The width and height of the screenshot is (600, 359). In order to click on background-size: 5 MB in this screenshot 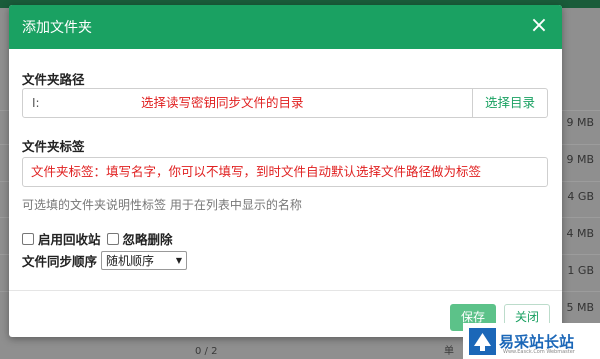, I will do `click(580, 307)`.